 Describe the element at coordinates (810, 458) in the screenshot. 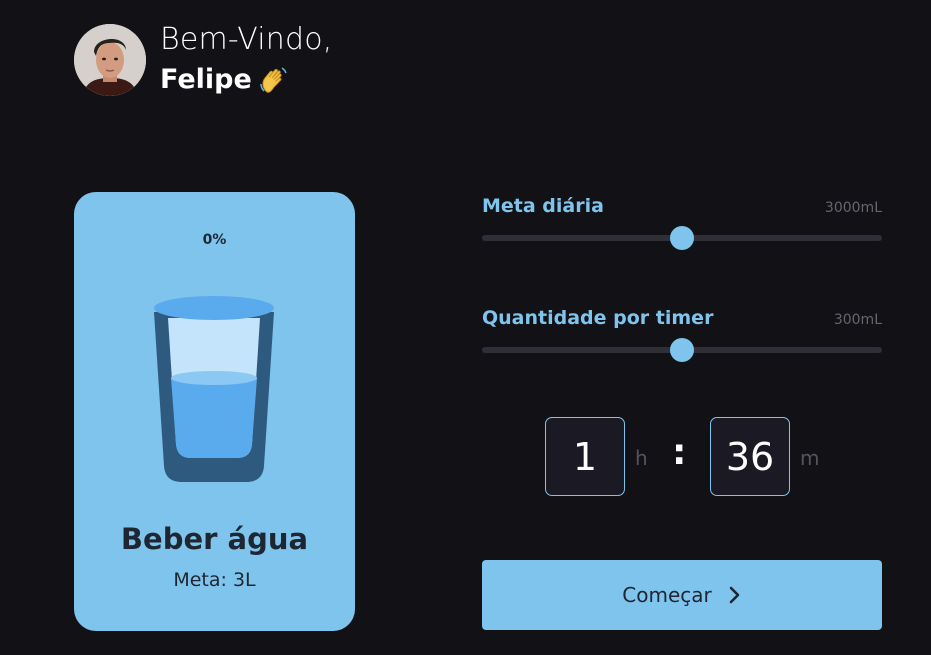

I see `minutes-unit: m` at that location.